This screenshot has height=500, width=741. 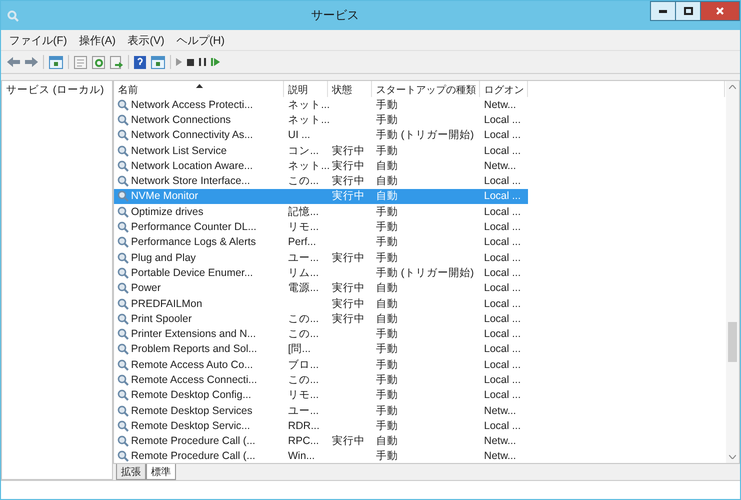 What do you see at coordinates (116, 62) in the screenshot?
I see `export-icon` at bounding box center [116, 62].